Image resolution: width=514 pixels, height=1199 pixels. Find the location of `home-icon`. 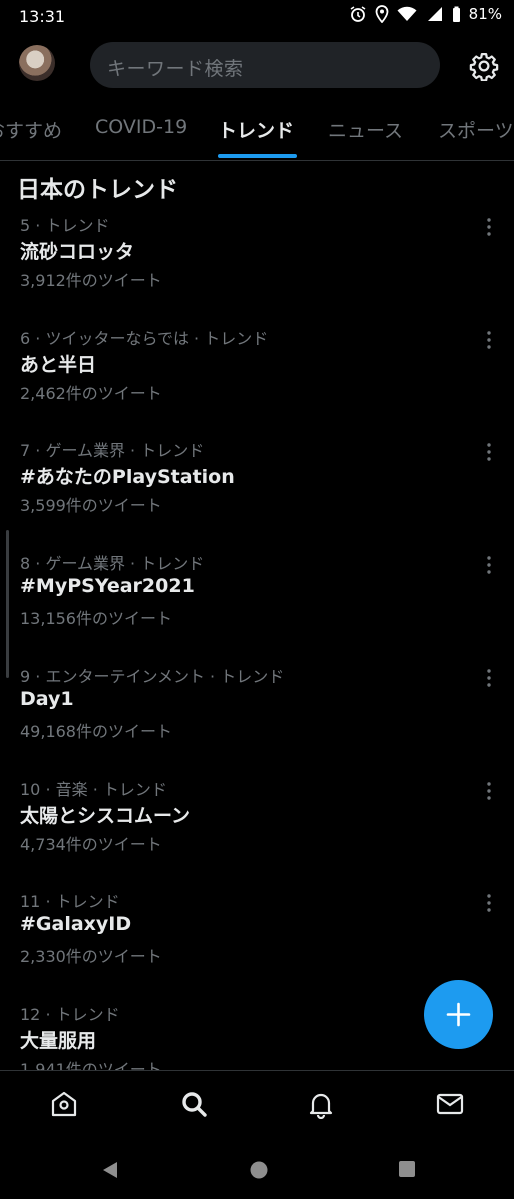

home-icon is located at coordinates (64, 1104).